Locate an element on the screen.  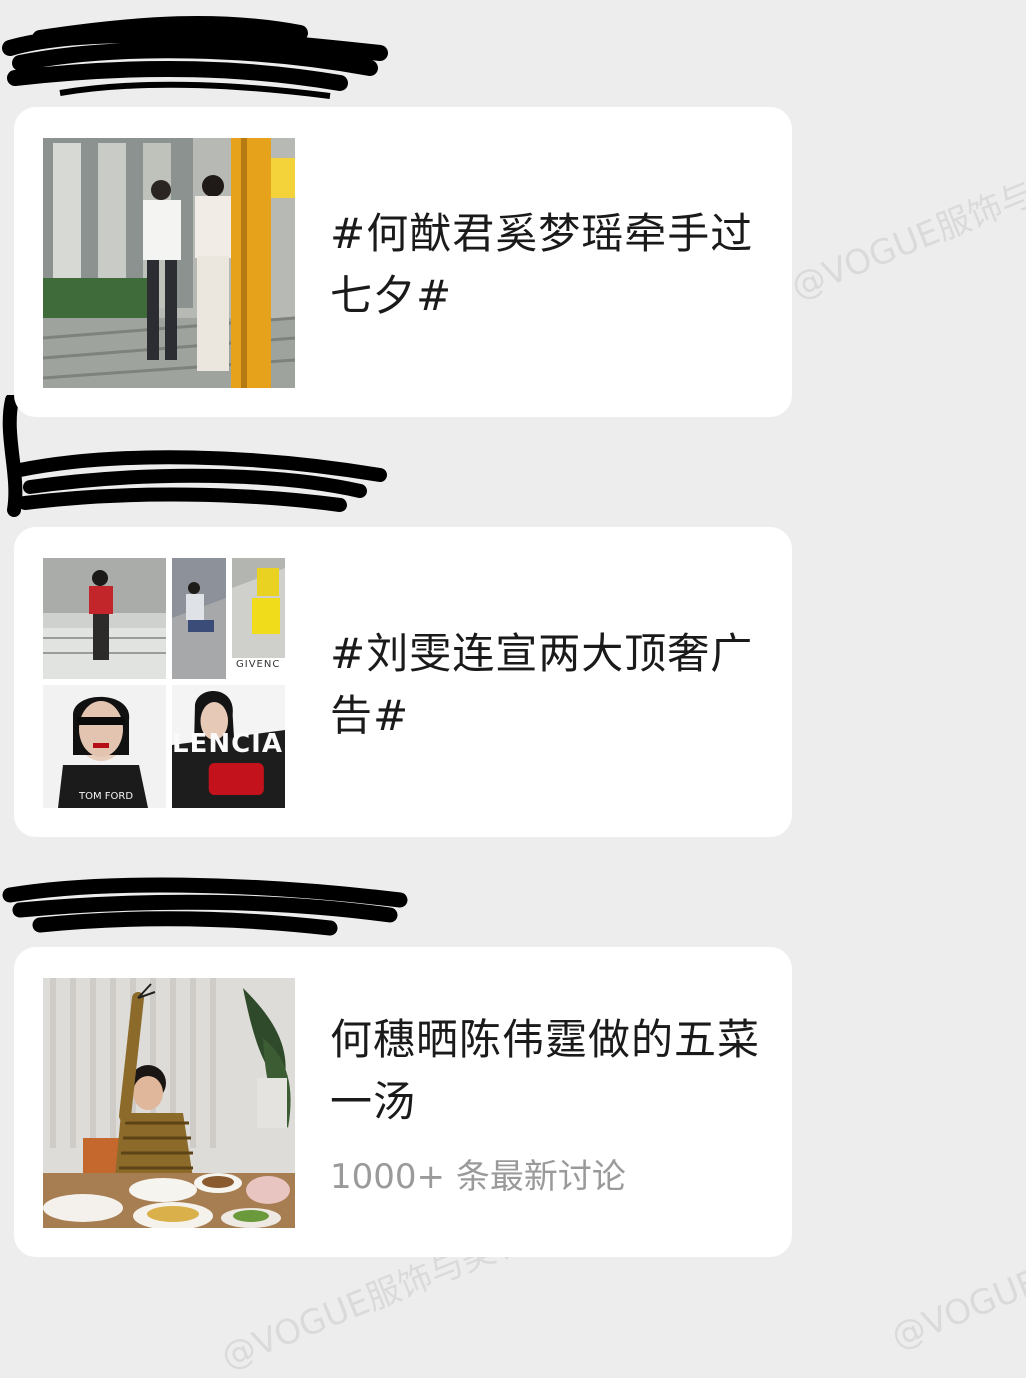
collage-photo: TOM FORD is located at coordinates (104, 746).